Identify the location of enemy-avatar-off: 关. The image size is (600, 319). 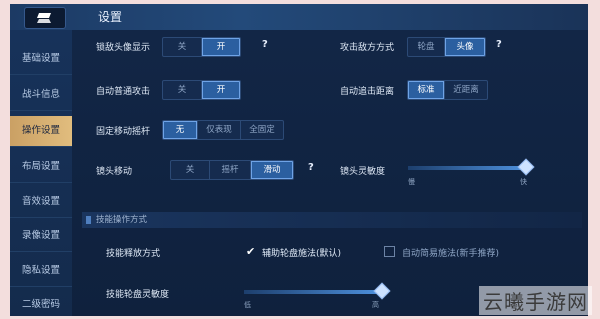
(182, 47).